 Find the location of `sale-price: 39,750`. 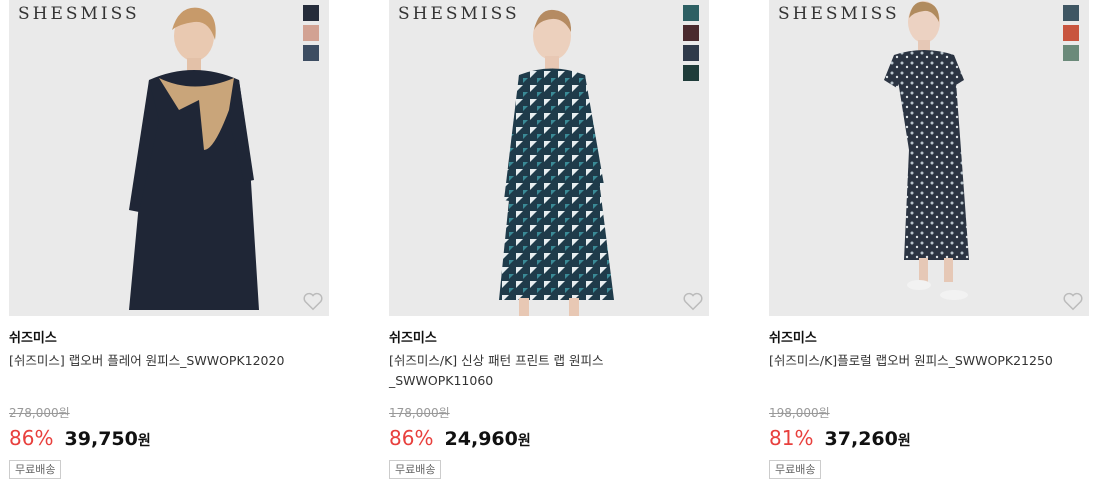

sale-price: 39,750 is located at coordinates (101, 439).